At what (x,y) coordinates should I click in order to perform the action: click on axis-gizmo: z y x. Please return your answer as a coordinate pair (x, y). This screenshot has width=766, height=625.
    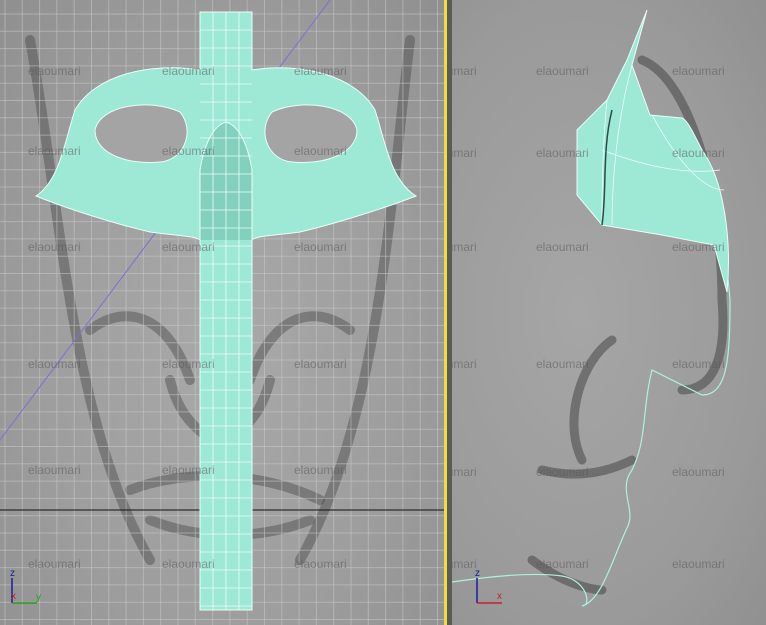
    Looking at the image, I should click on (25, 586).